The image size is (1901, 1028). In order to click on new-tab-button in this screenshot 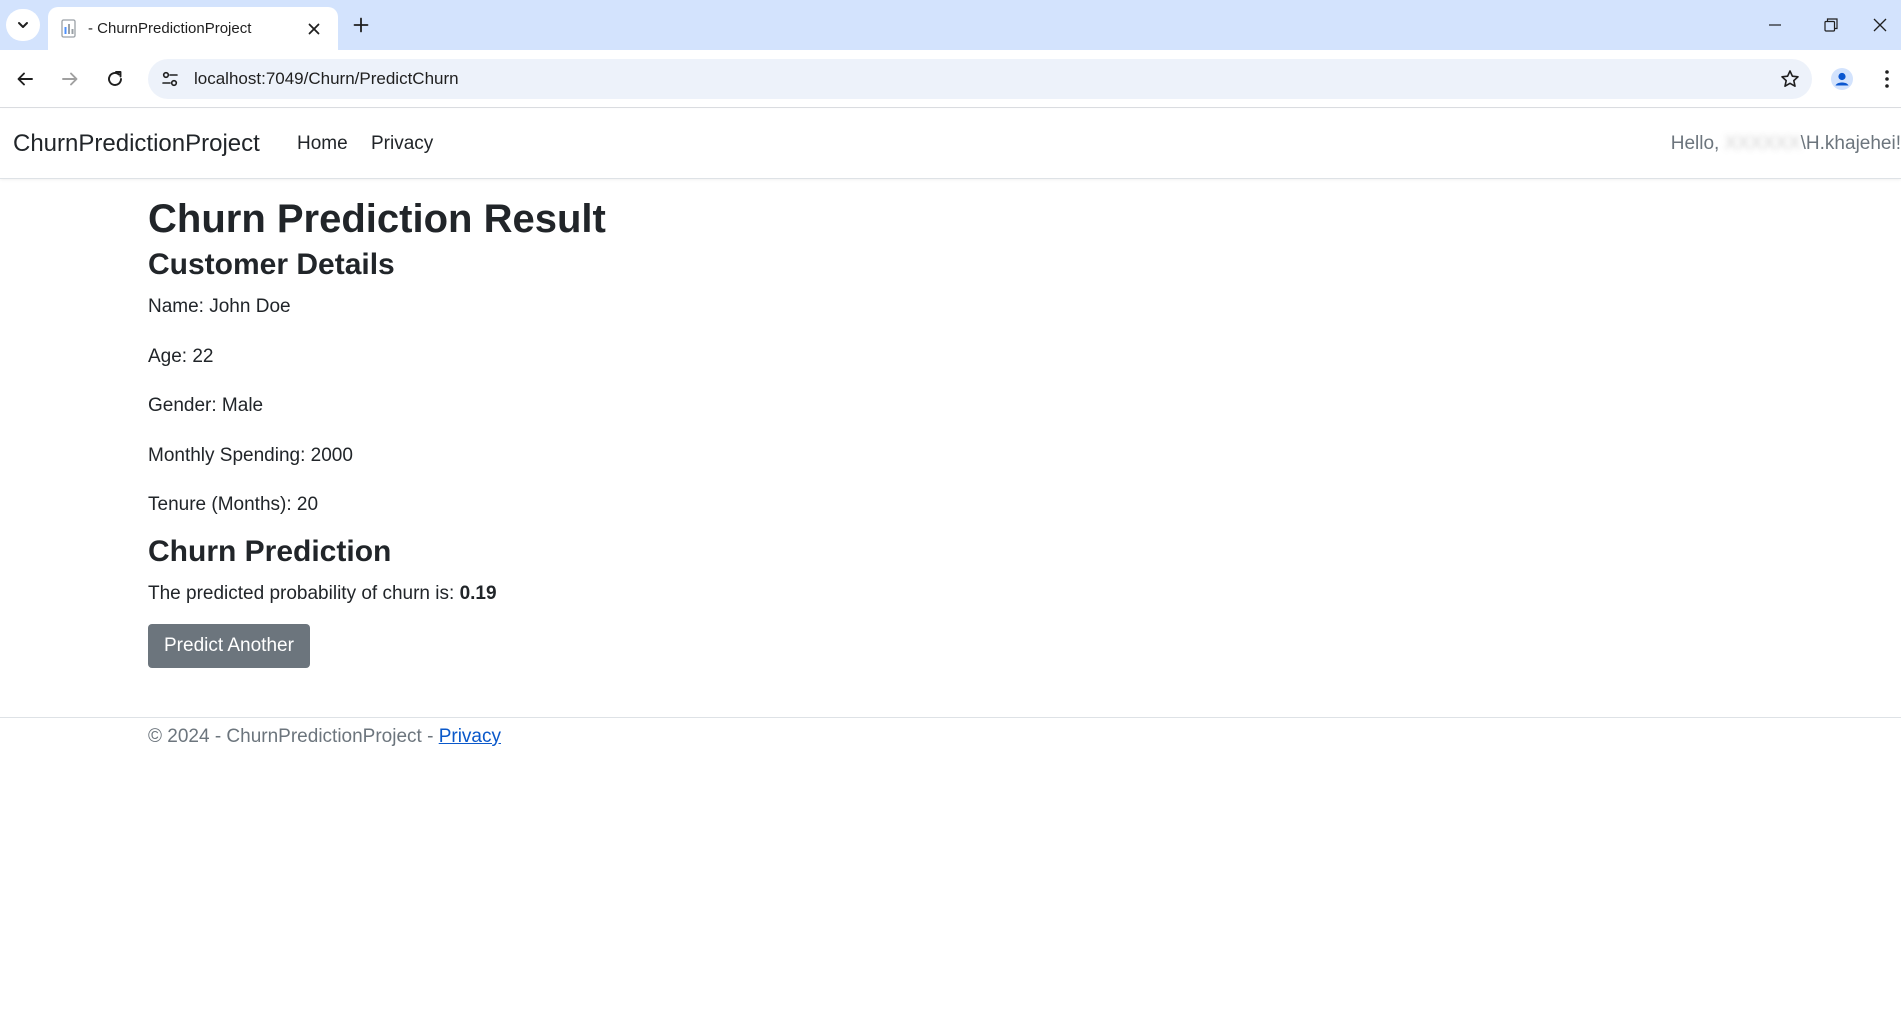, I will do `click(361, 25)`.